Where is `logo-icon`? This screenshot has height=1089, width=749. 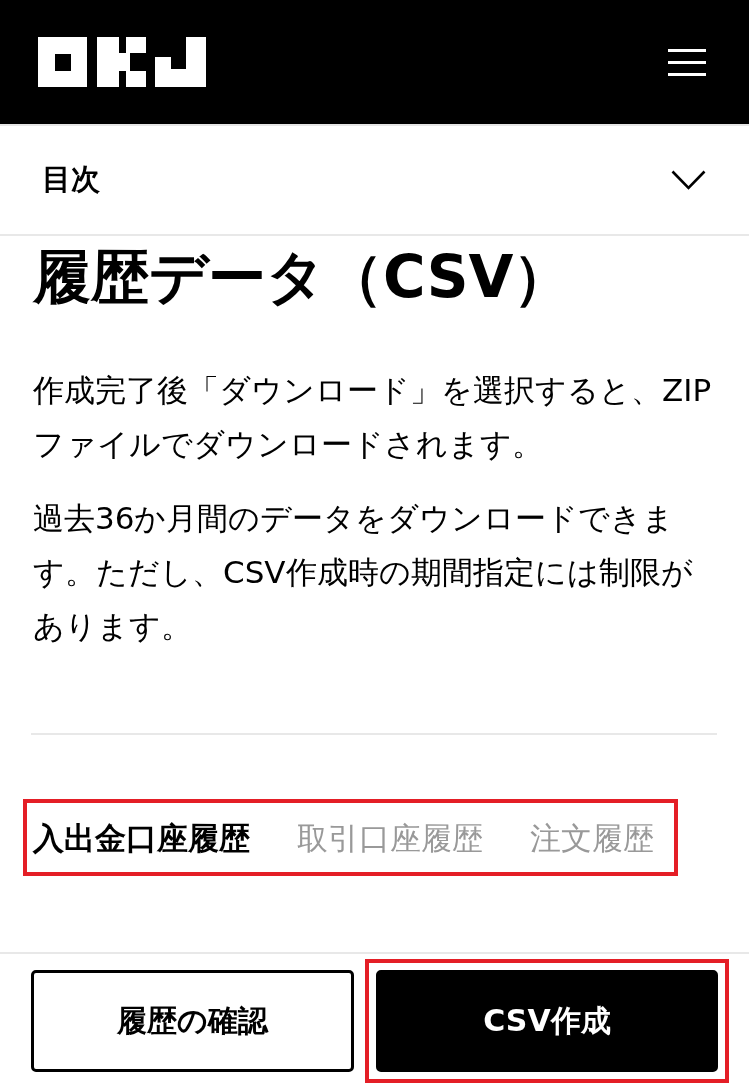
logo-icon is located at coordinates (122, 62).